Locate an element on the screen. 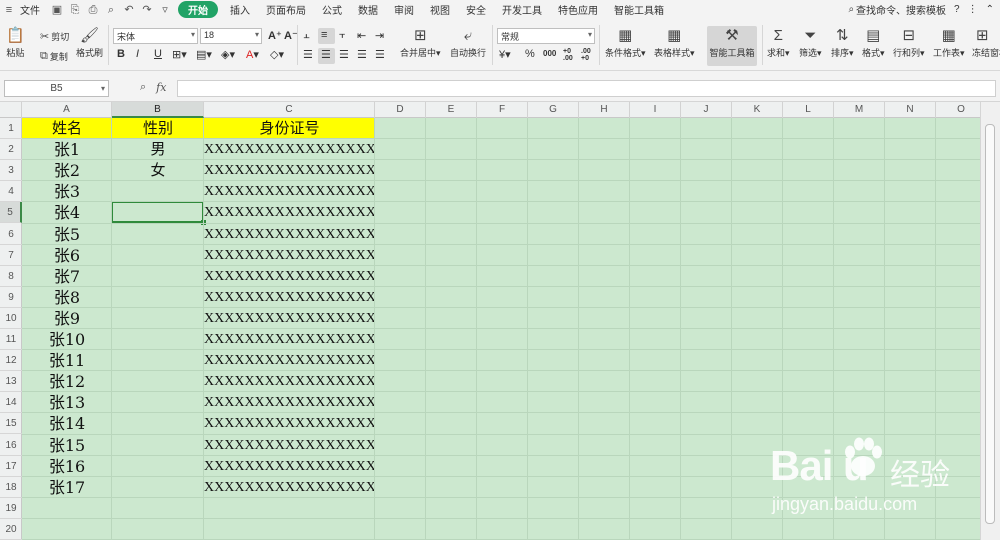 This screenshot has height=540, width=1000. print-preview-icon: ⌕ is located at coordinates (111, 10).